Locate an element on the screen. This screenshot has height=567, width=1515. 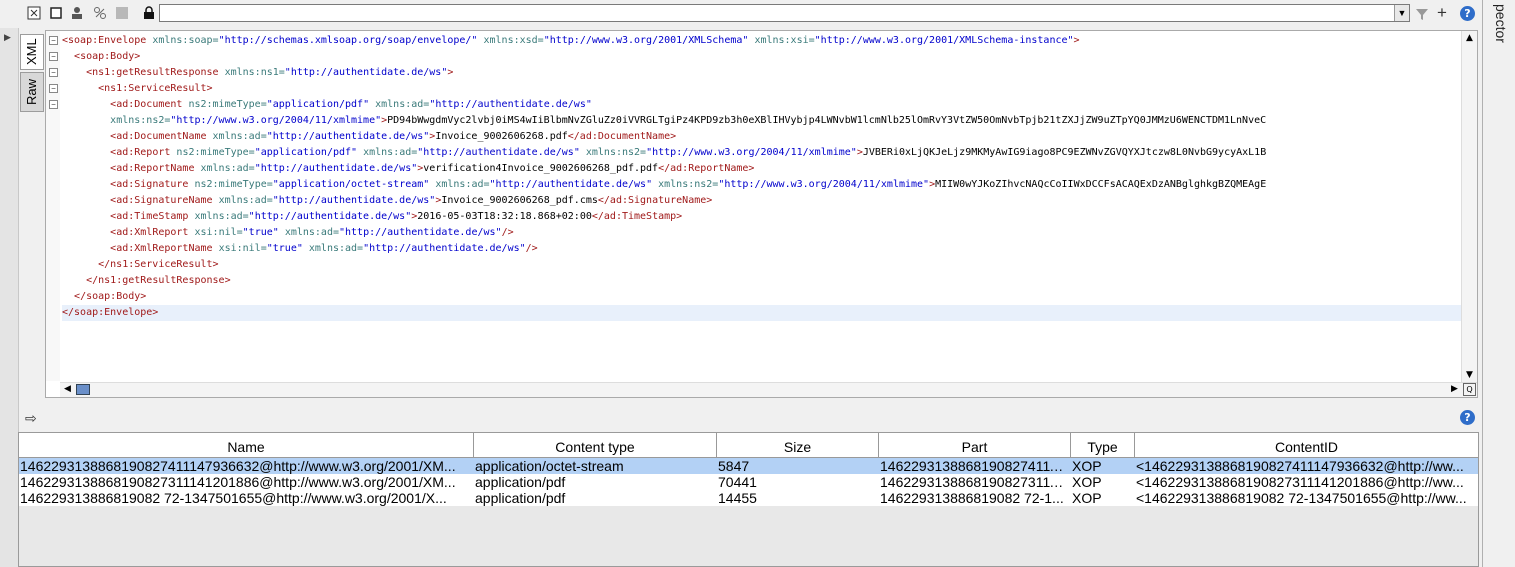
tab-xml: XML is located at coordinates (32, 52).